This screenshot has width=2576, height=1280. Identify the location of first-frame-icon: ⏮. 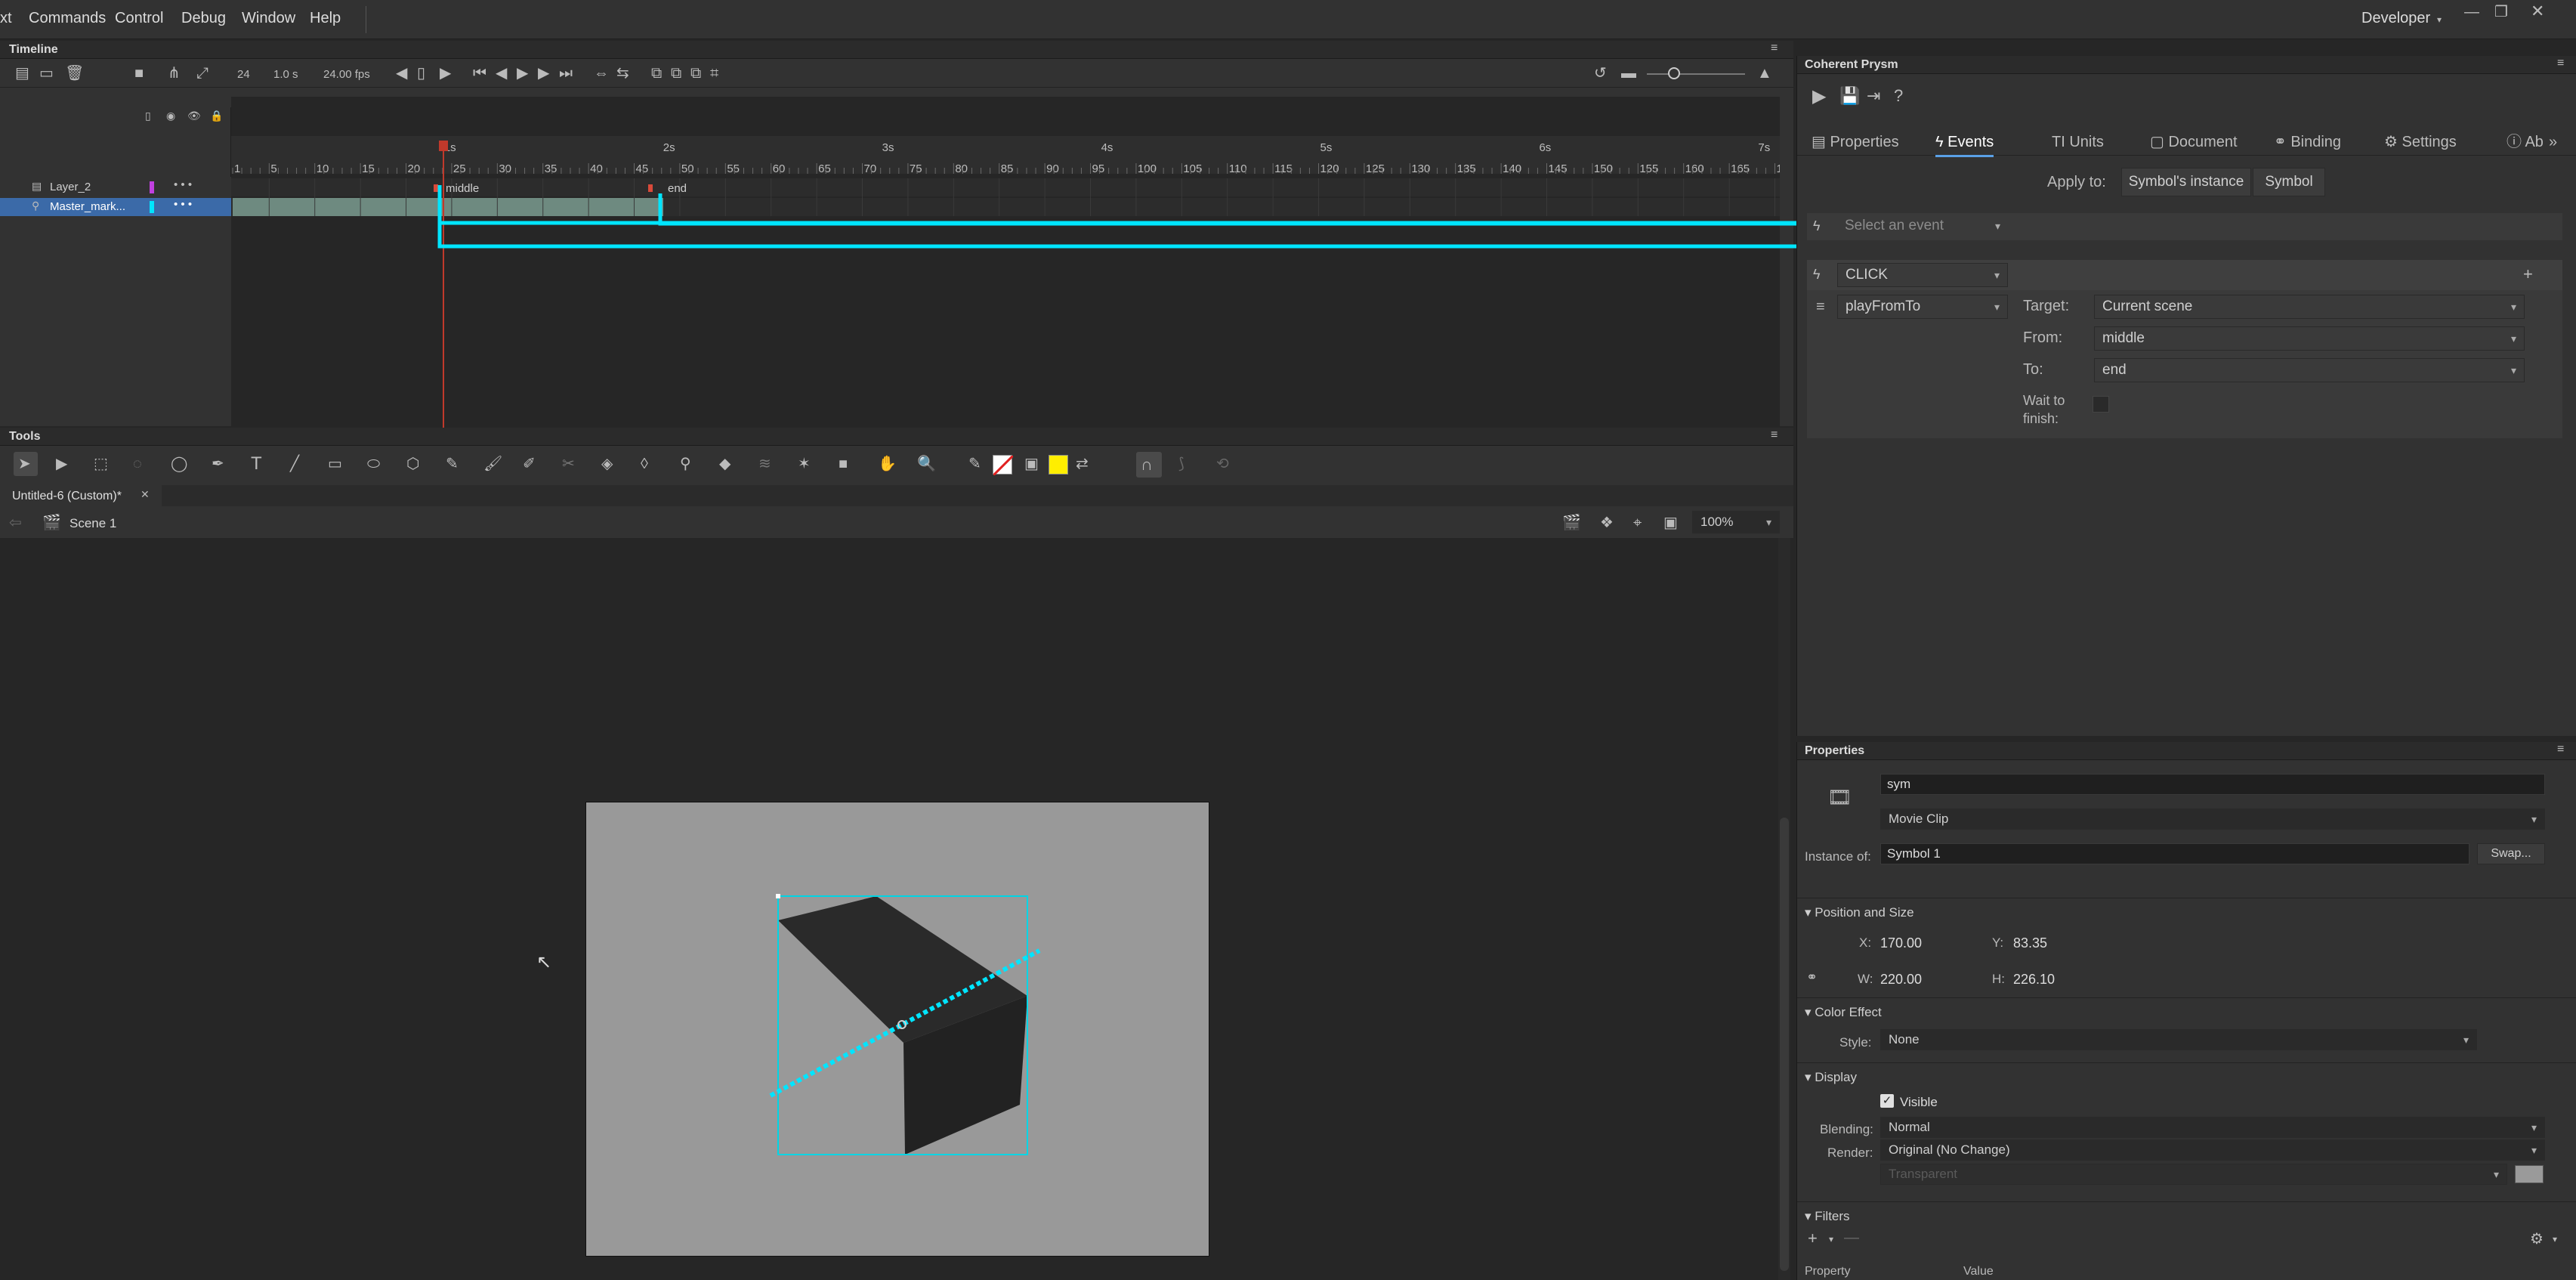
(479, 73).